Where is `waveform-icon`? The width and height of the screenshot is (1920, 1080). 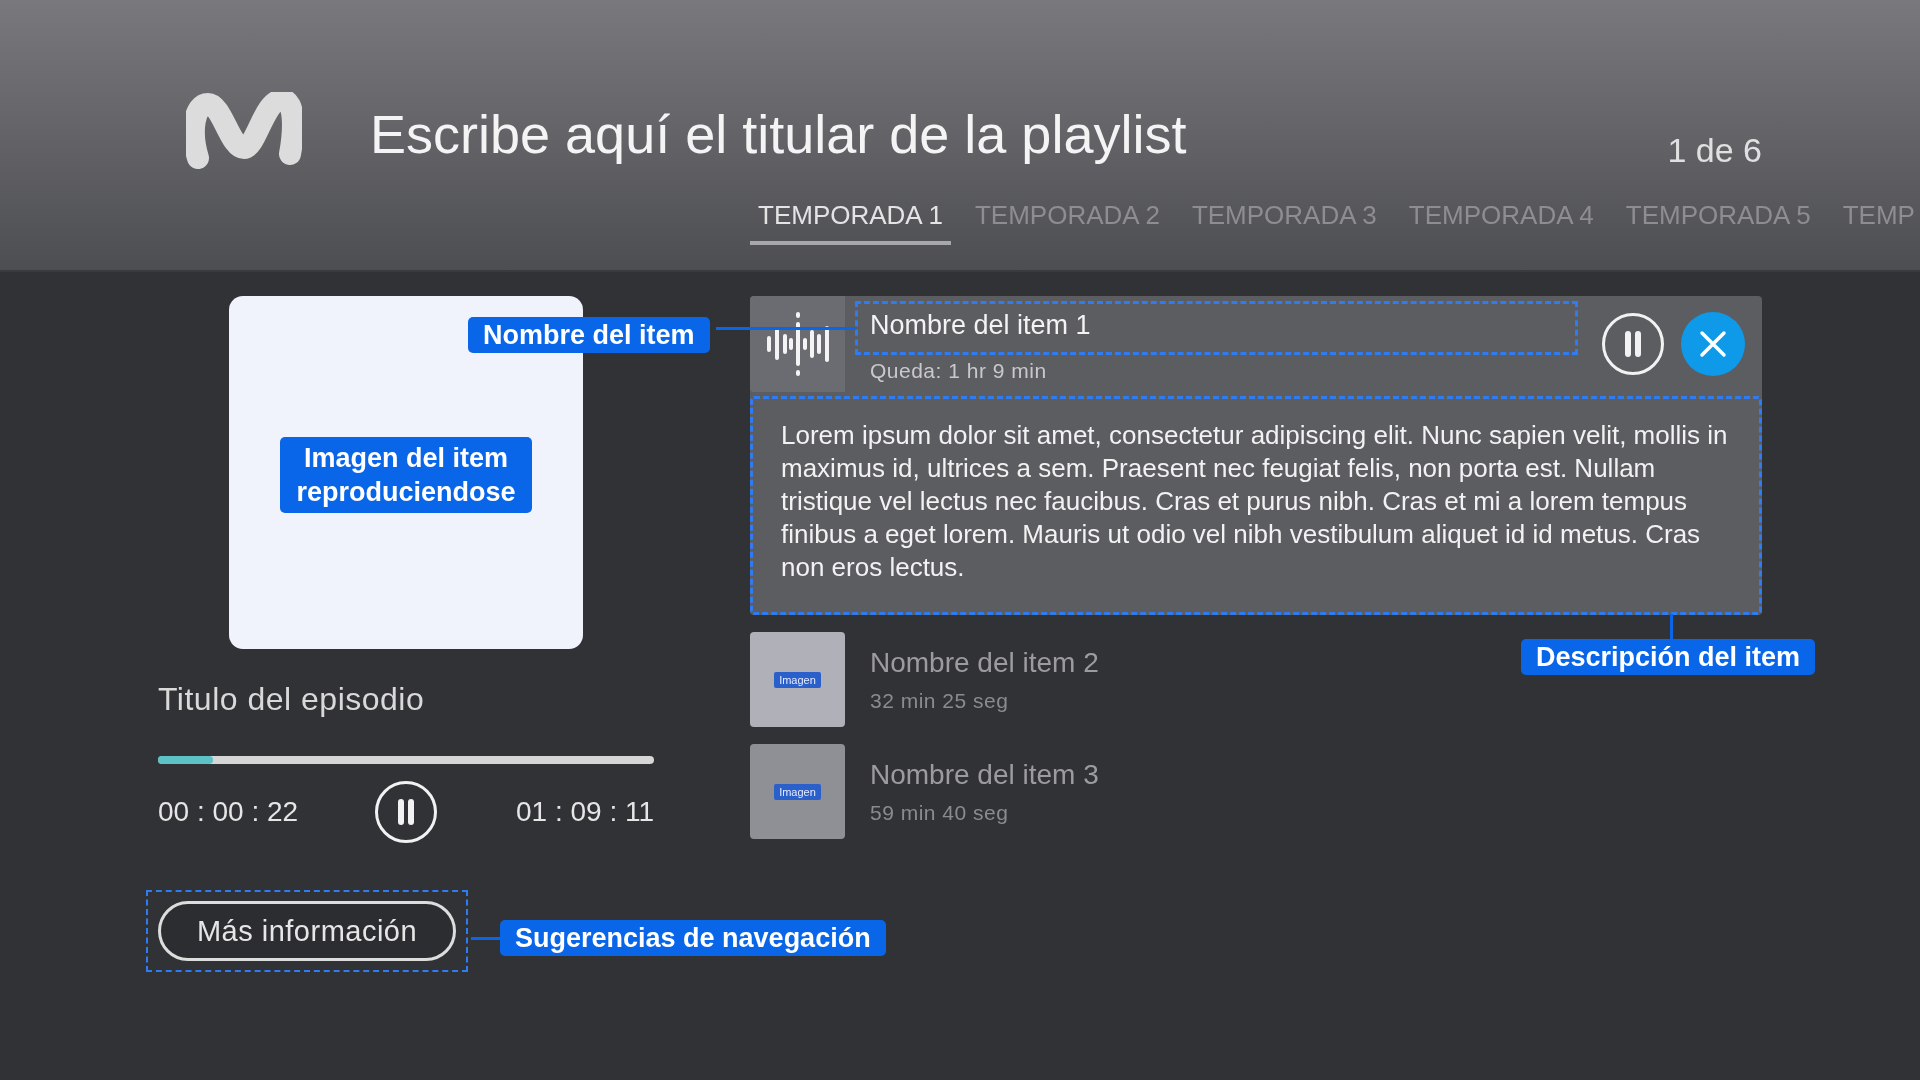
waveform-icon is located at coordinates (797, 344).